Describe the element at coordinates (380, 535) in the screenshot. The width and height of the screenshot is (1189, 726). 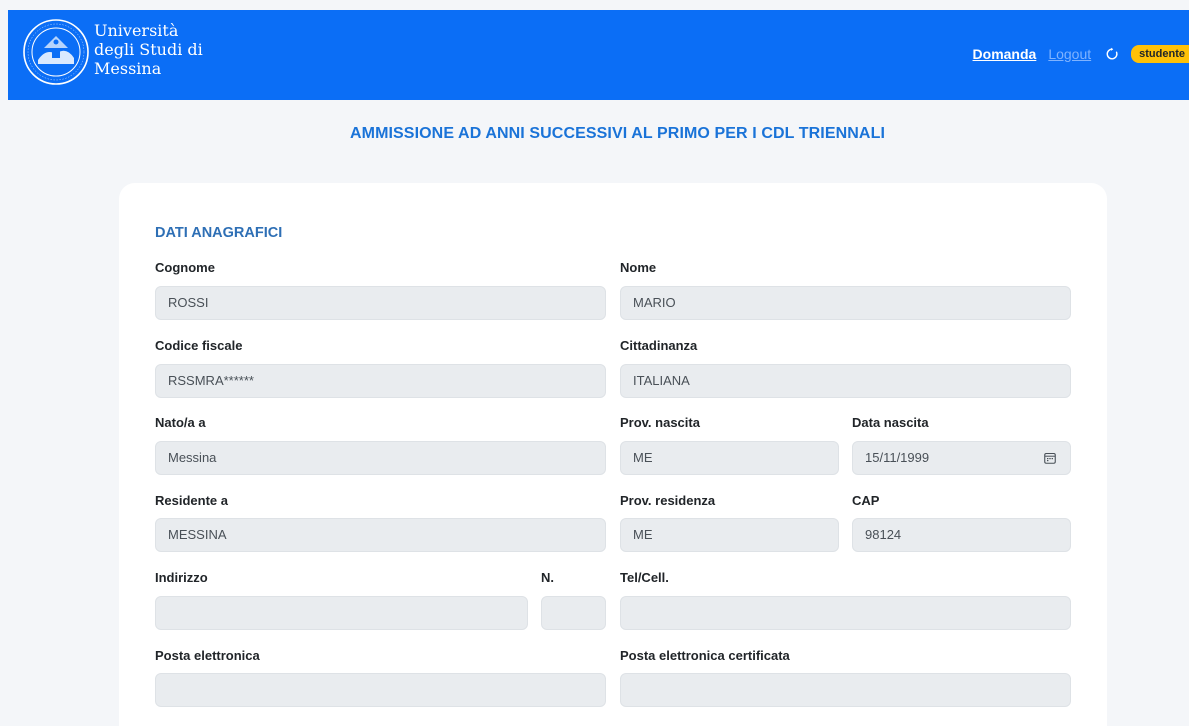
I see `residente-a-field: MESSINA` at that location.